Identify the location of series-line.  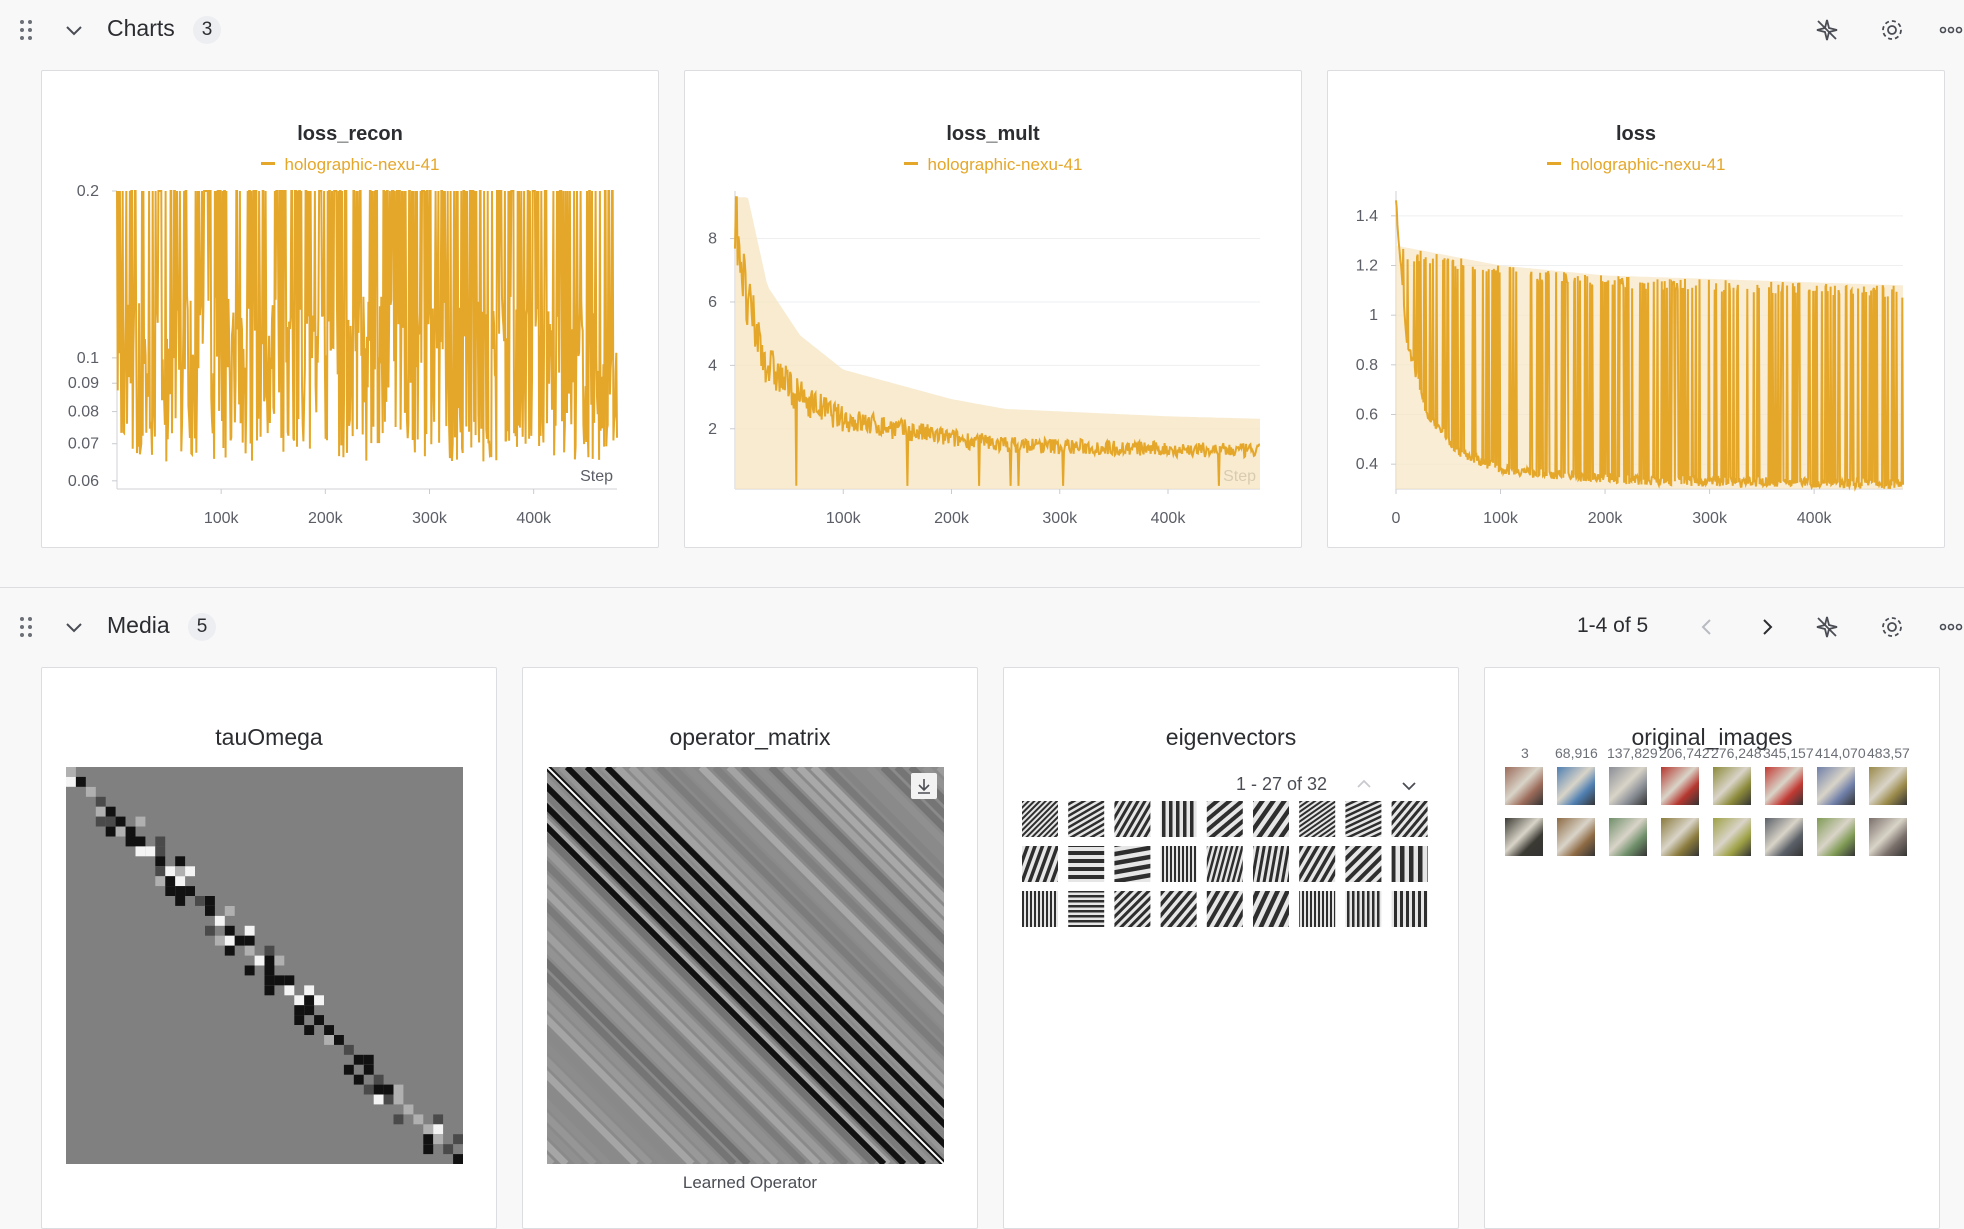
(367, 326).